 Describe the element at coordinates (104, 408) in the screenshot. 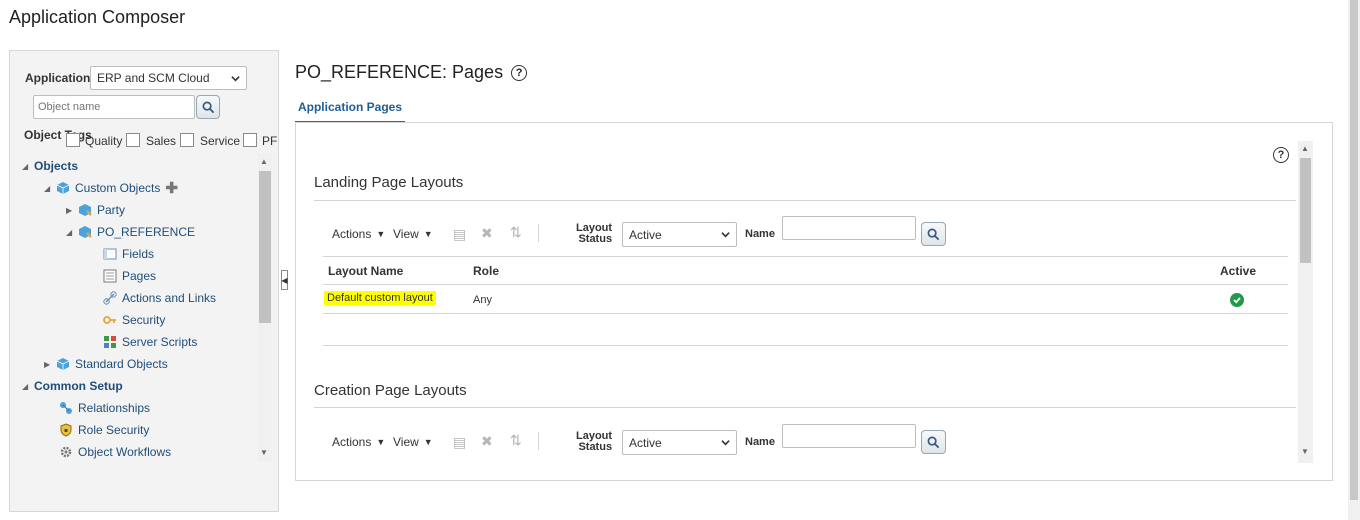

I see `tree-item-relationships: Relationships` at that location.